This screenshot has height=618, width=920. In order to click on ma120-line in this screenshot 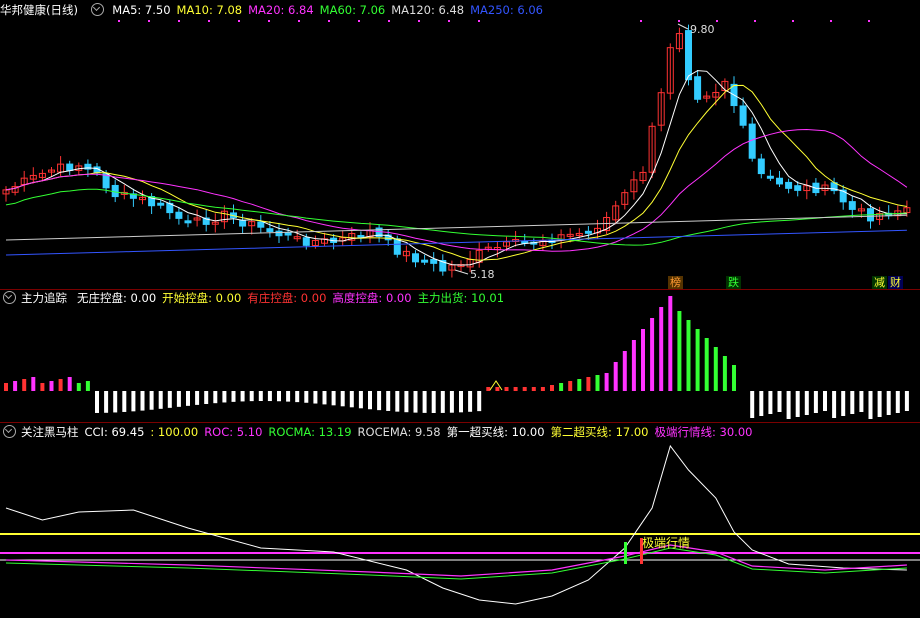, I will do `click(456, 227)`.